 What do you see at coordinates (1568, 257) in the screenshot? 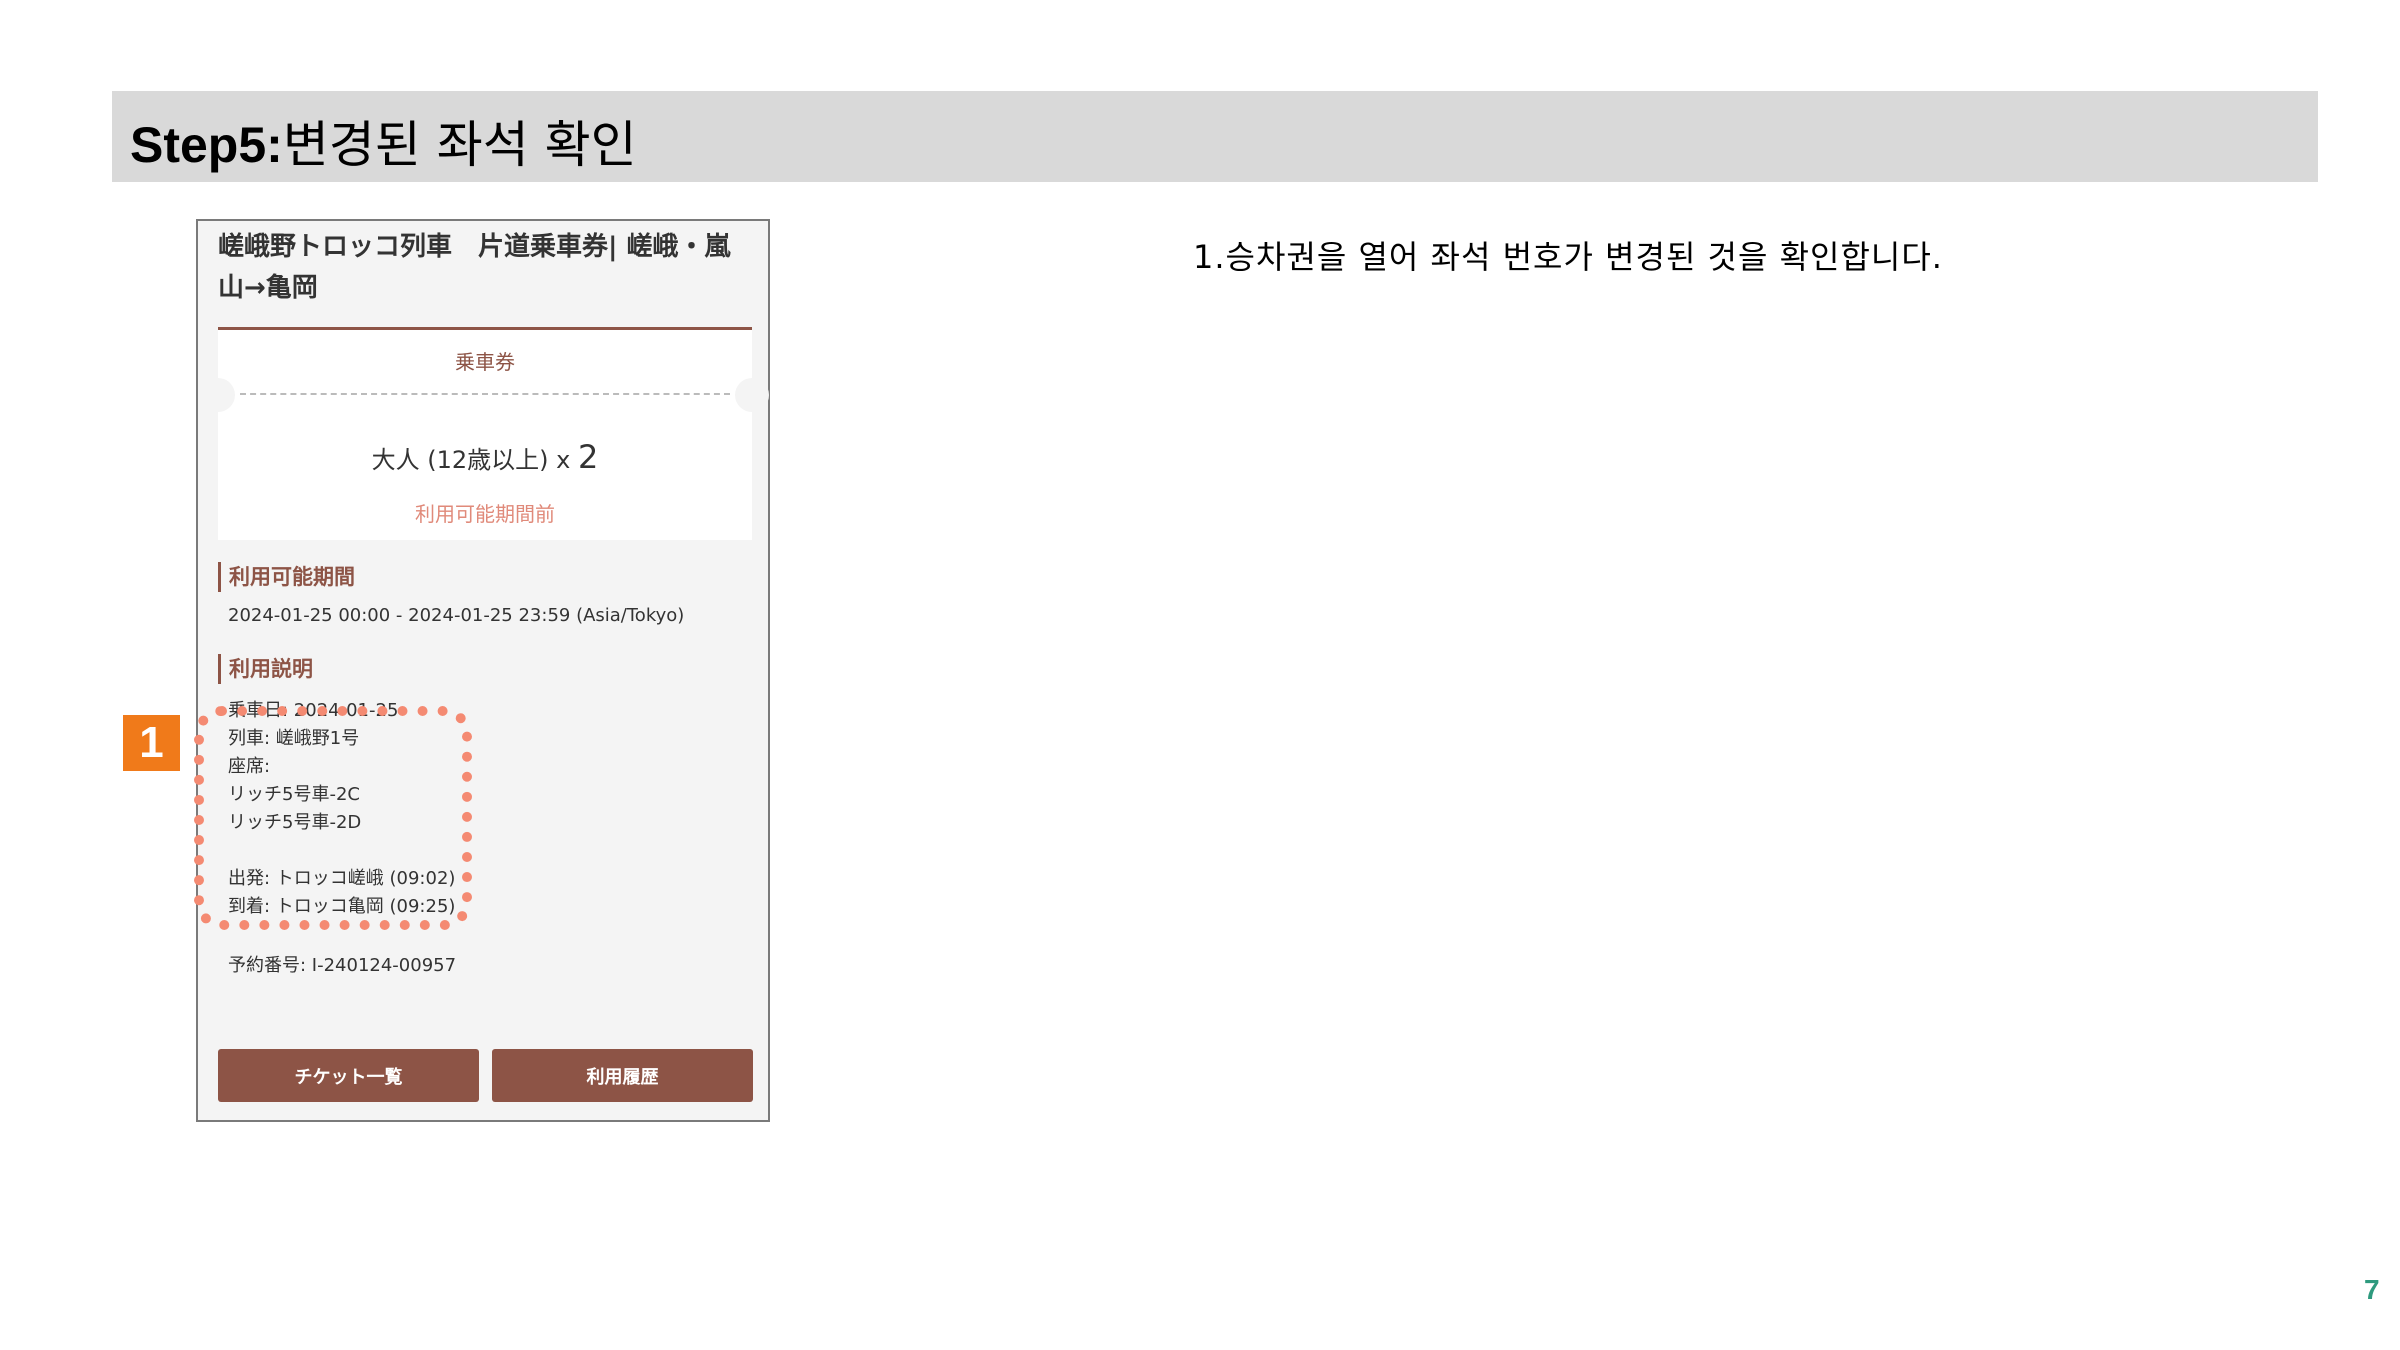
I see `instruction-text: 1.승차권을 열어 좌석 번호가 변경된 것을 확인합니다.` at bounding box center [1568, 257].